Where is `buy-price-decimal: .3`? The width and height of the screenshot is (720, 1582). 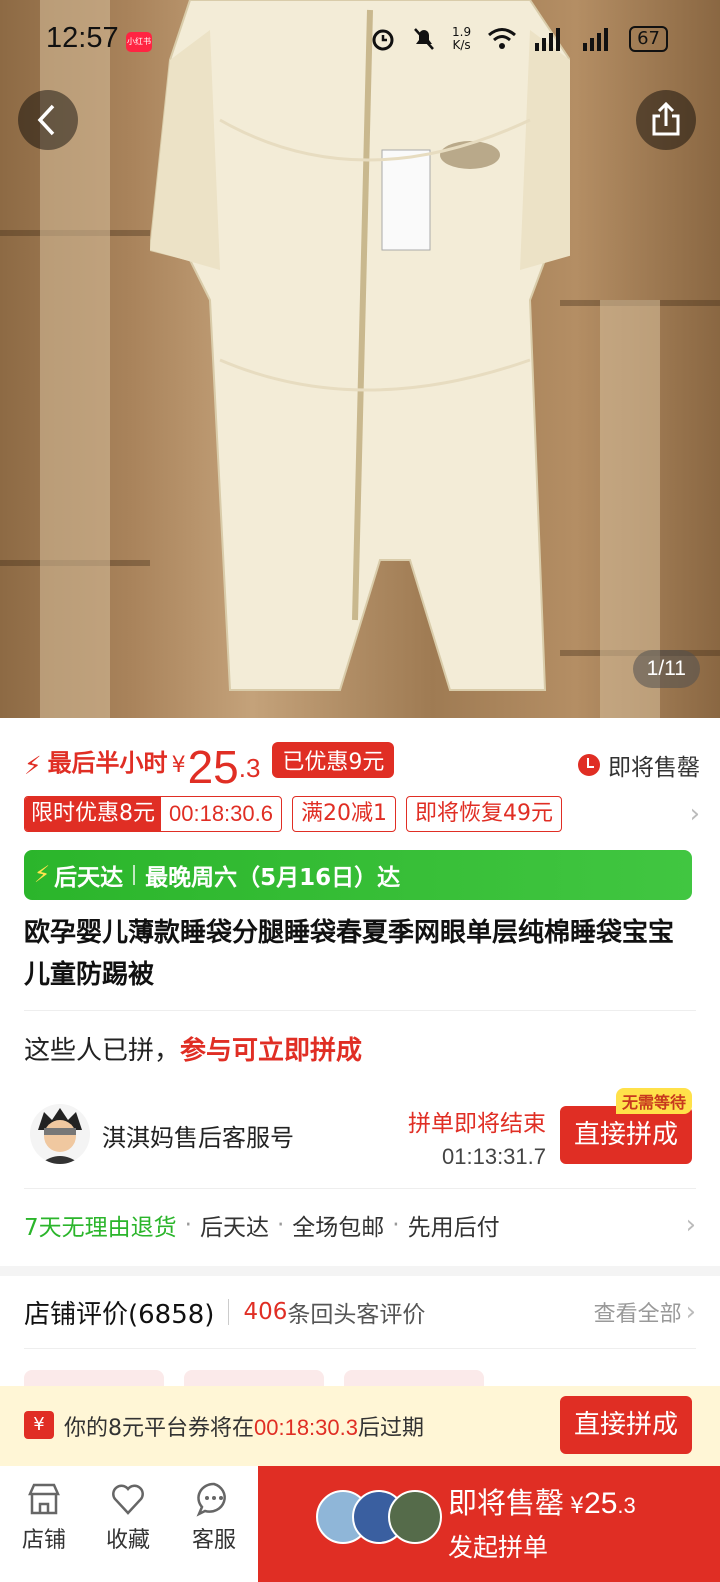
buy-price-decimal: .3 is located at coordinates (626, 1505).